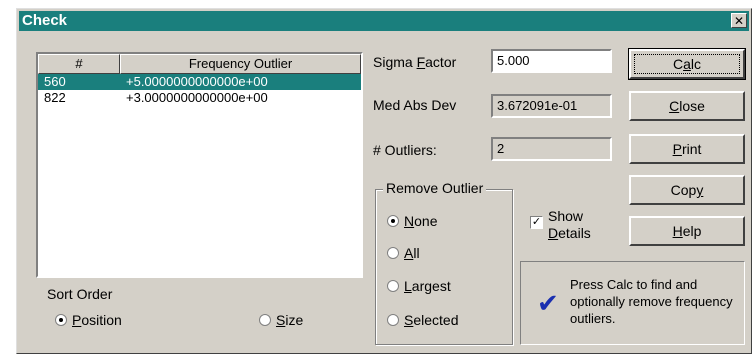  Describe the element at coordinates (197, 97) in the screenshot. I see `row-value: +3.0000000000000e+00` at that location.